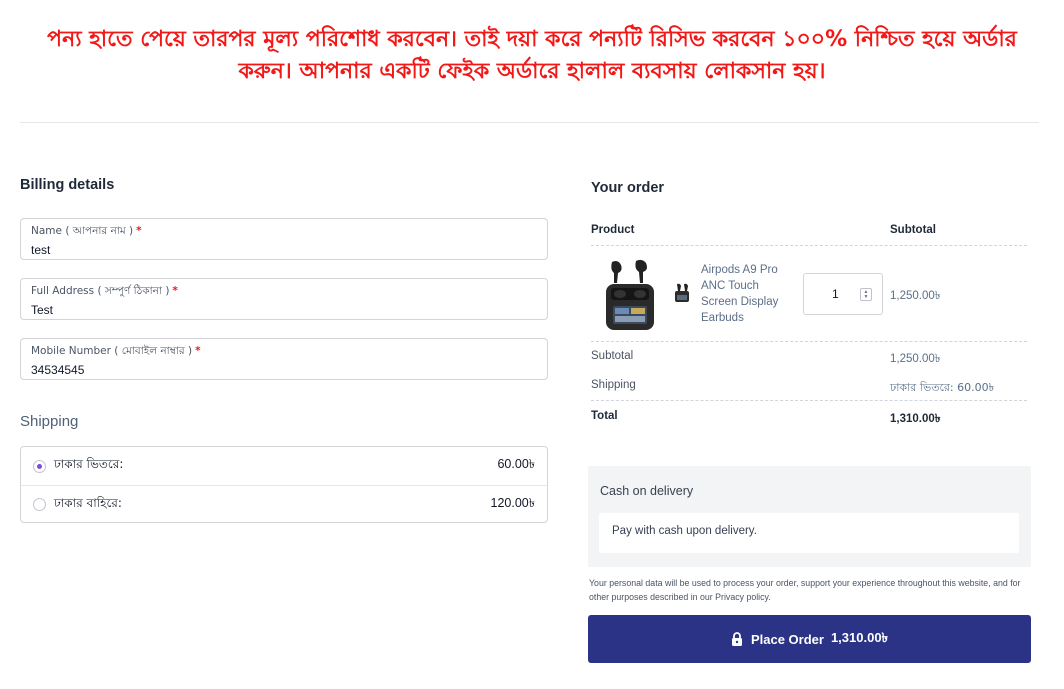 The image size is (1064, 689). What do you see at coordinates (843, 294) in the screenshot?
I see `quantity-input: 1 ▲ ▼` at bounding box center [843, 294].